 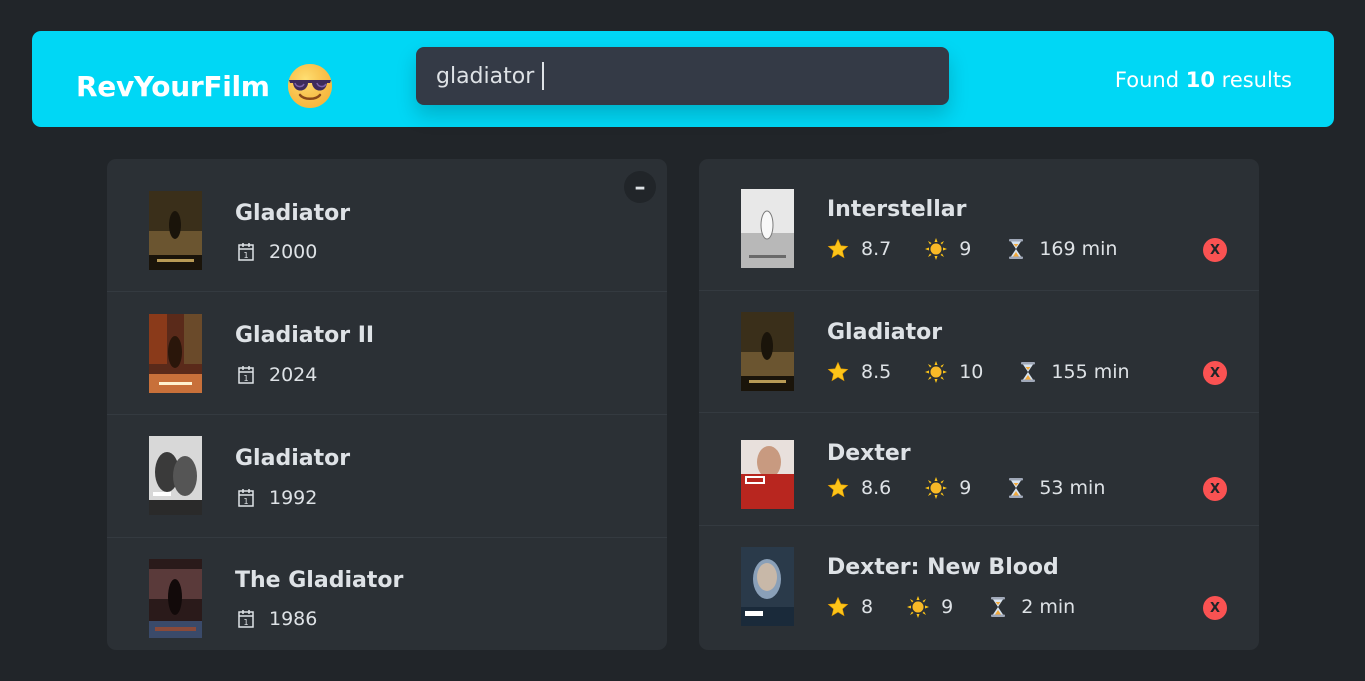 I want to click on movie-list-item: The Gladiator 1 1986, so click(x=387, y=594).